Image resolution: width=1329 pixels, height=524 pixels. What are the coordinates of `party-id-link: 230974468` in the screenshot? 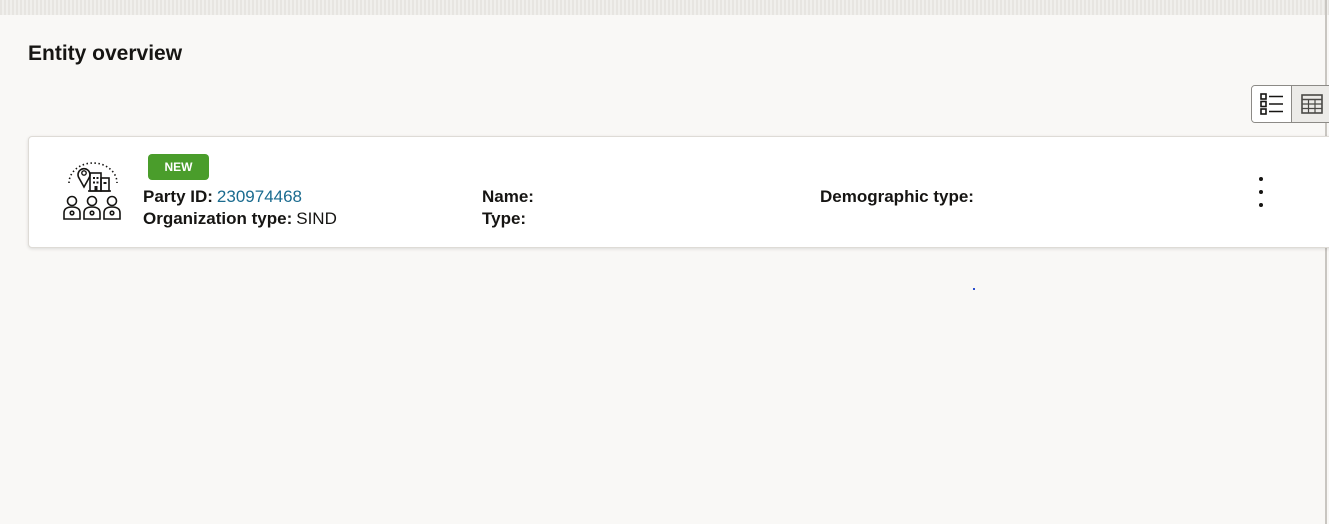 It's located at (259, 196).